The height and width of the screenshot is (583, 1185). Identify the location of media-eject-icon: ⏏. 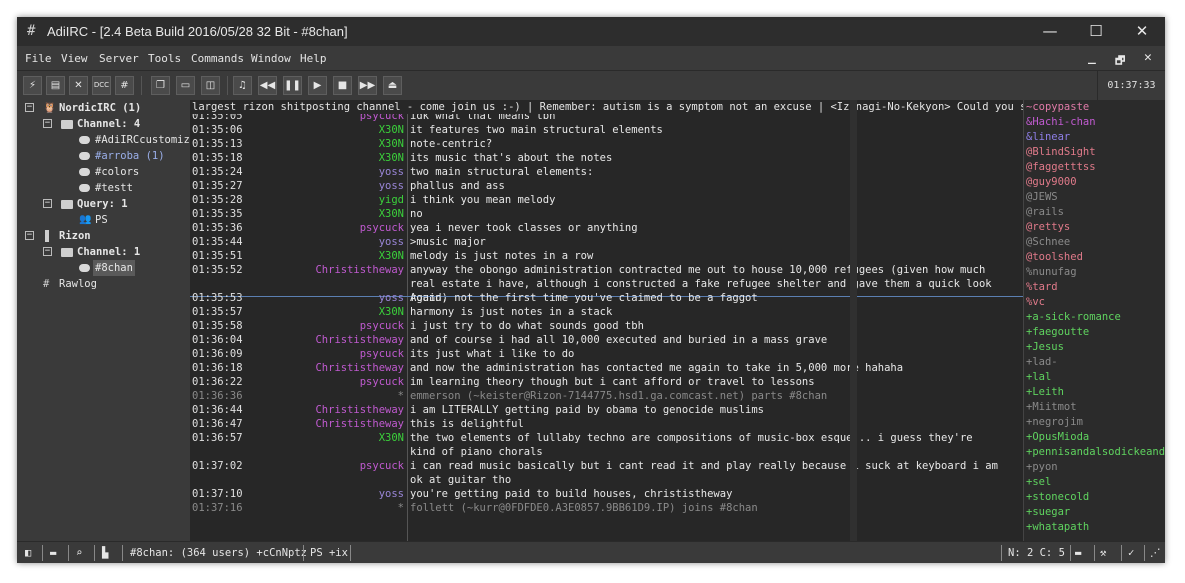
(392, 85).